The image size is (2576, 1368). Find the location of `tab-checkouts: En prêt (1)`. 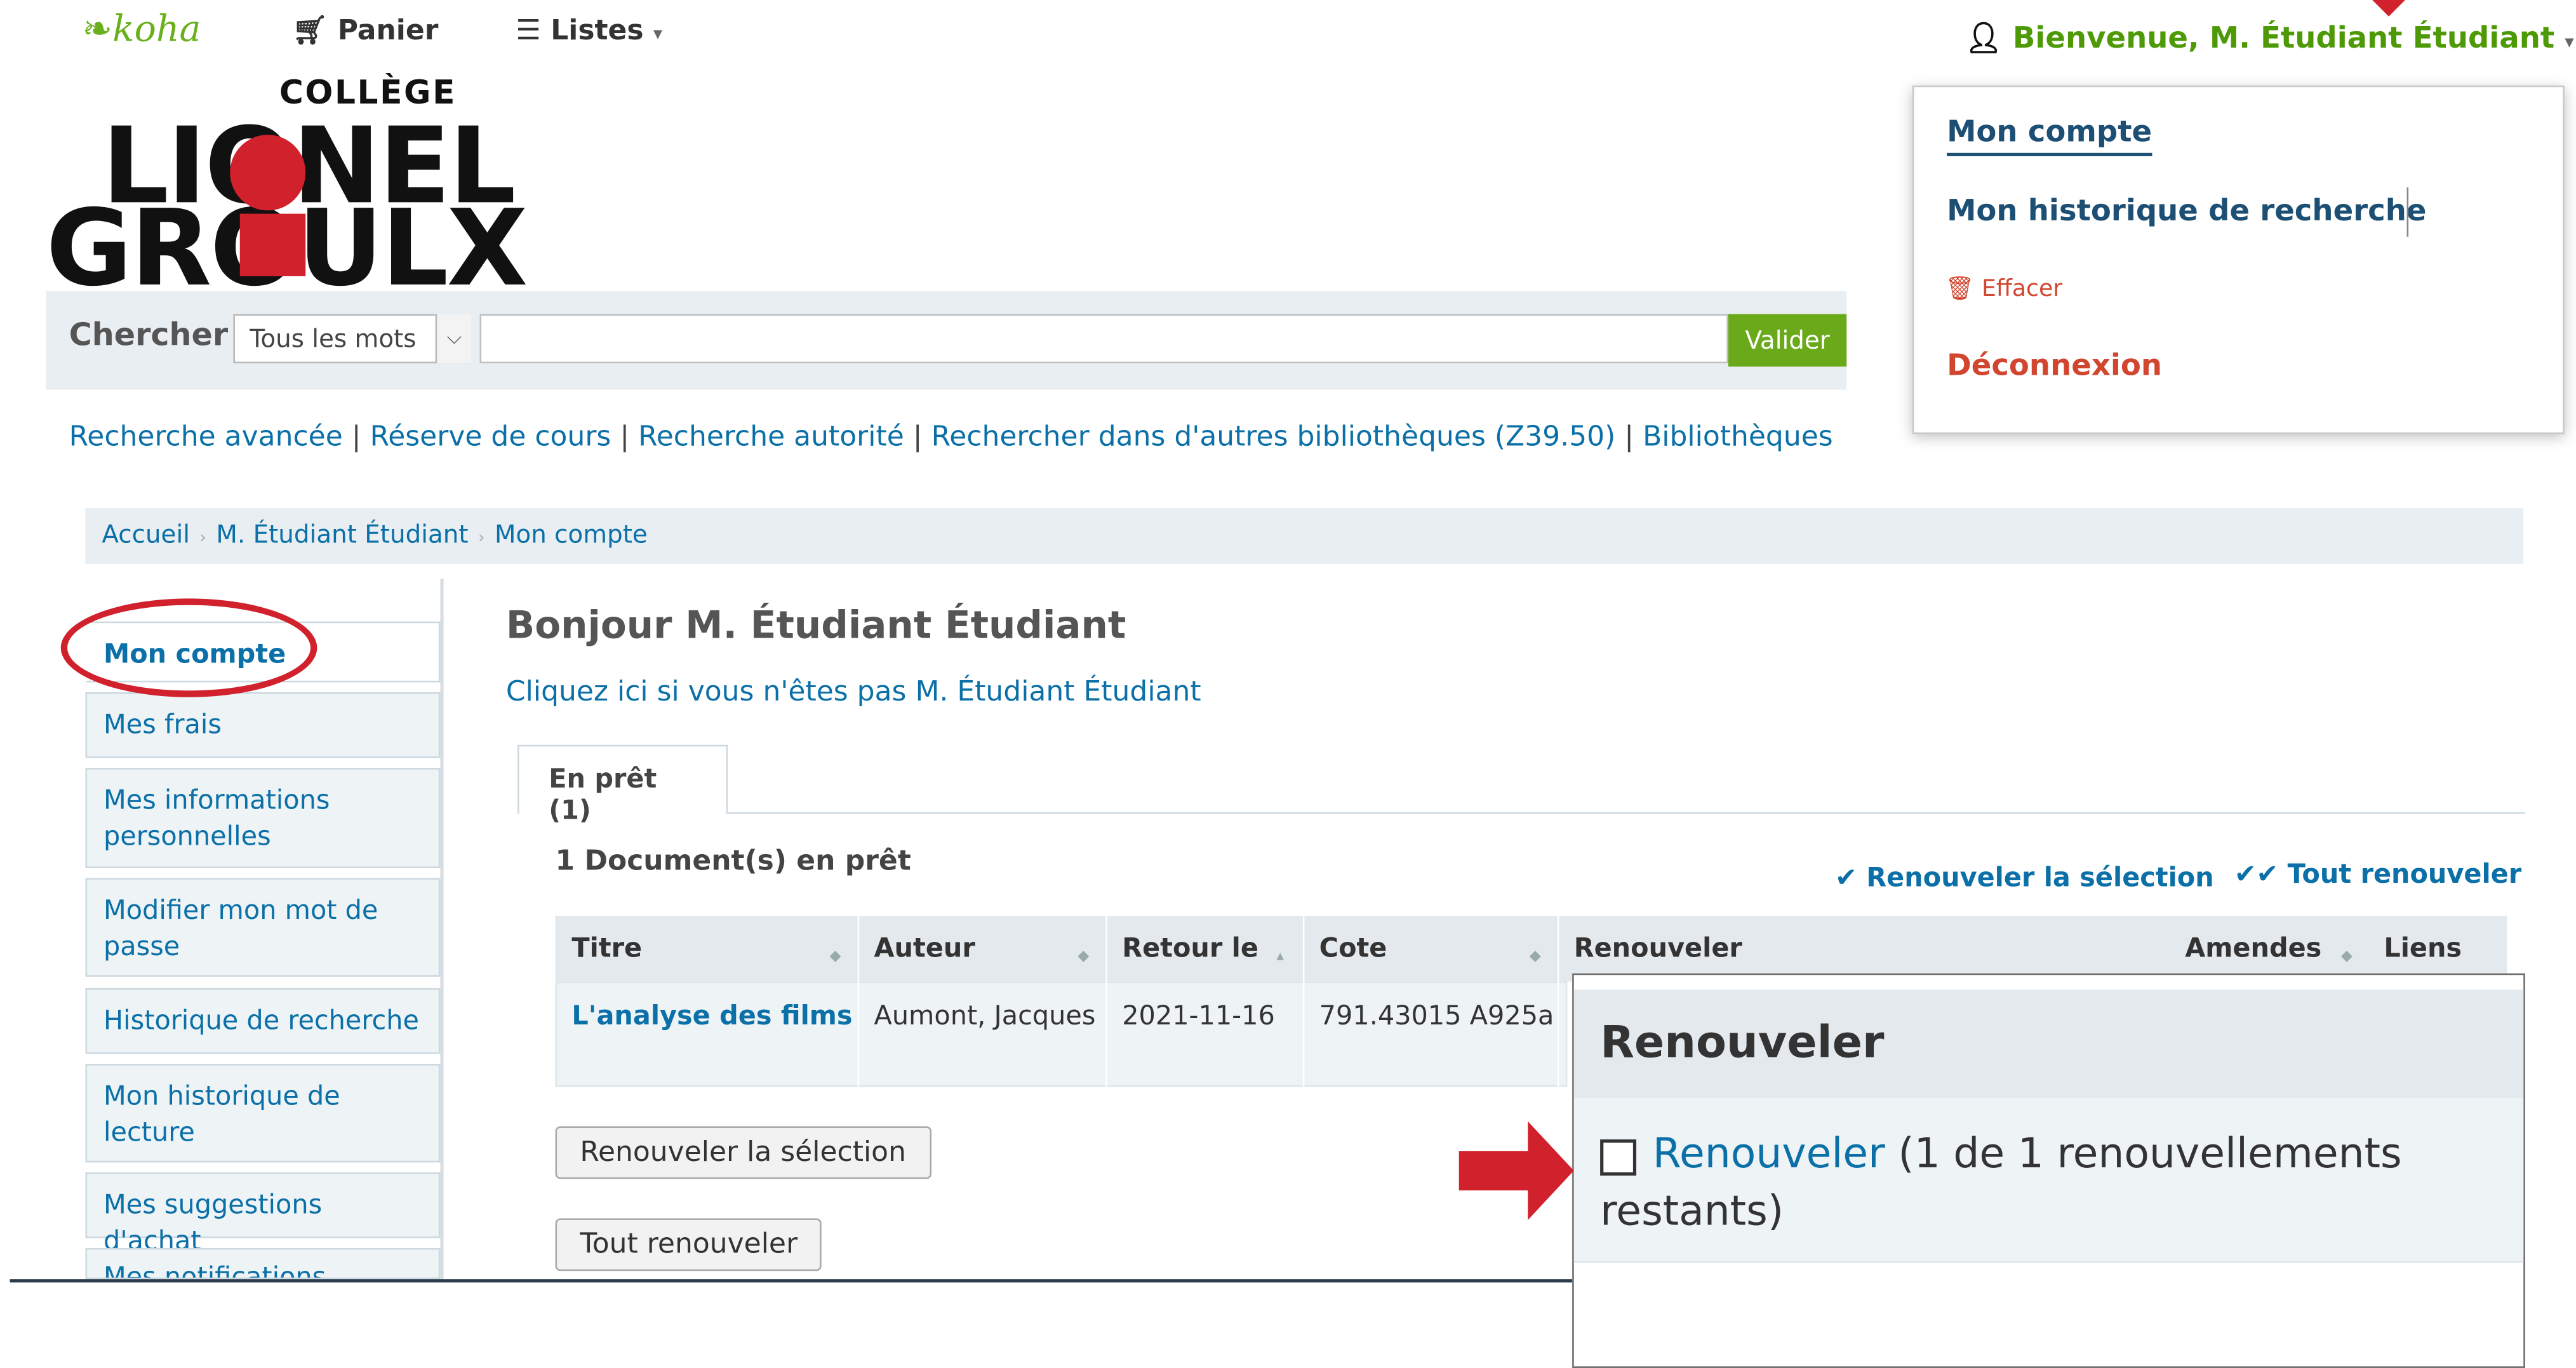

tab-checkouts: En prêt (1) is located at coordinates (622, 785).